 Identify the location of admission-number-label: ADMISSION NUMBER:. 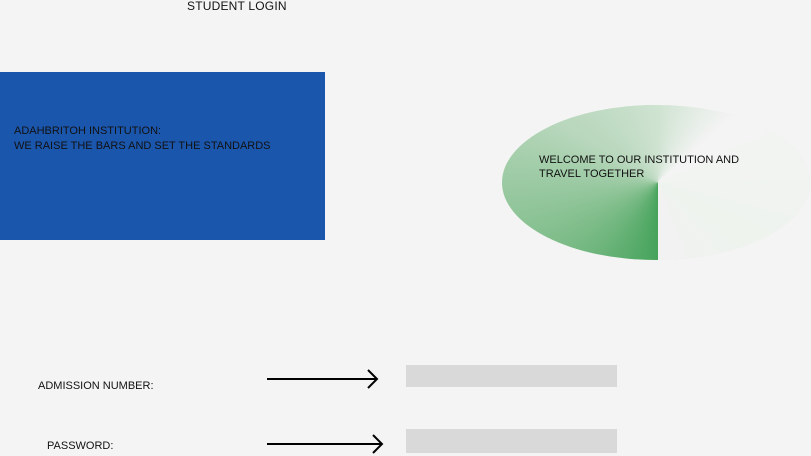
(96, 386).